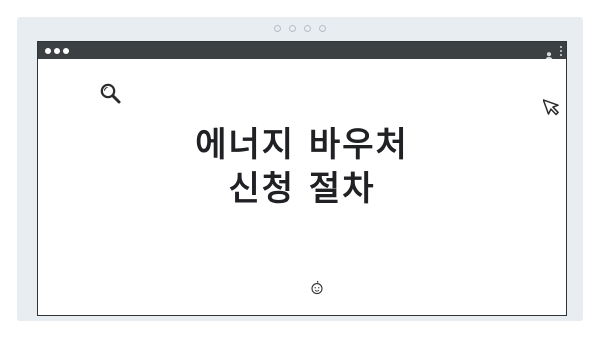 This screenshot has width=600, height=338. Describe the element at coordinates (302, 51) in the screenshot. I see `browser-titlebar` at that location.